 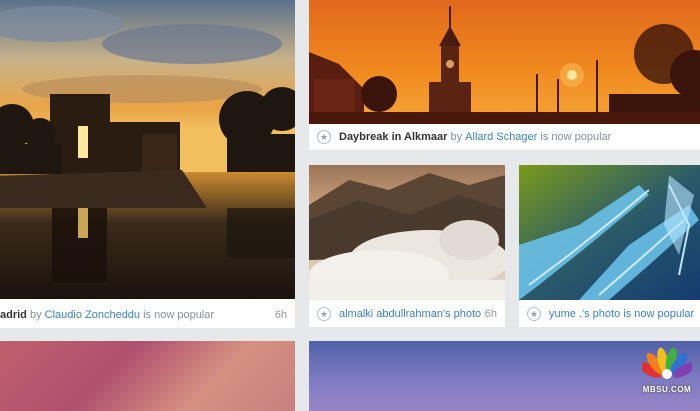 I want to click on caption-text: yume .'s photo is now popular, so click(x=622, y=314).